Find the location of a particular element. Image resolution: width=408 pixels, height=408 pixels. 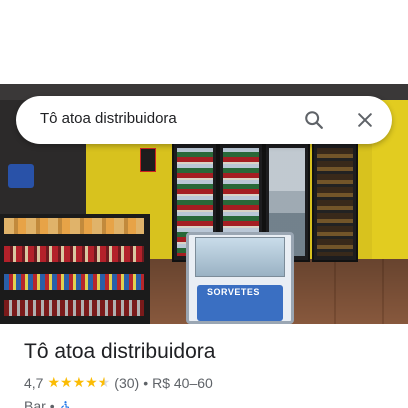

search-icon is located at coordinates (314, 120).